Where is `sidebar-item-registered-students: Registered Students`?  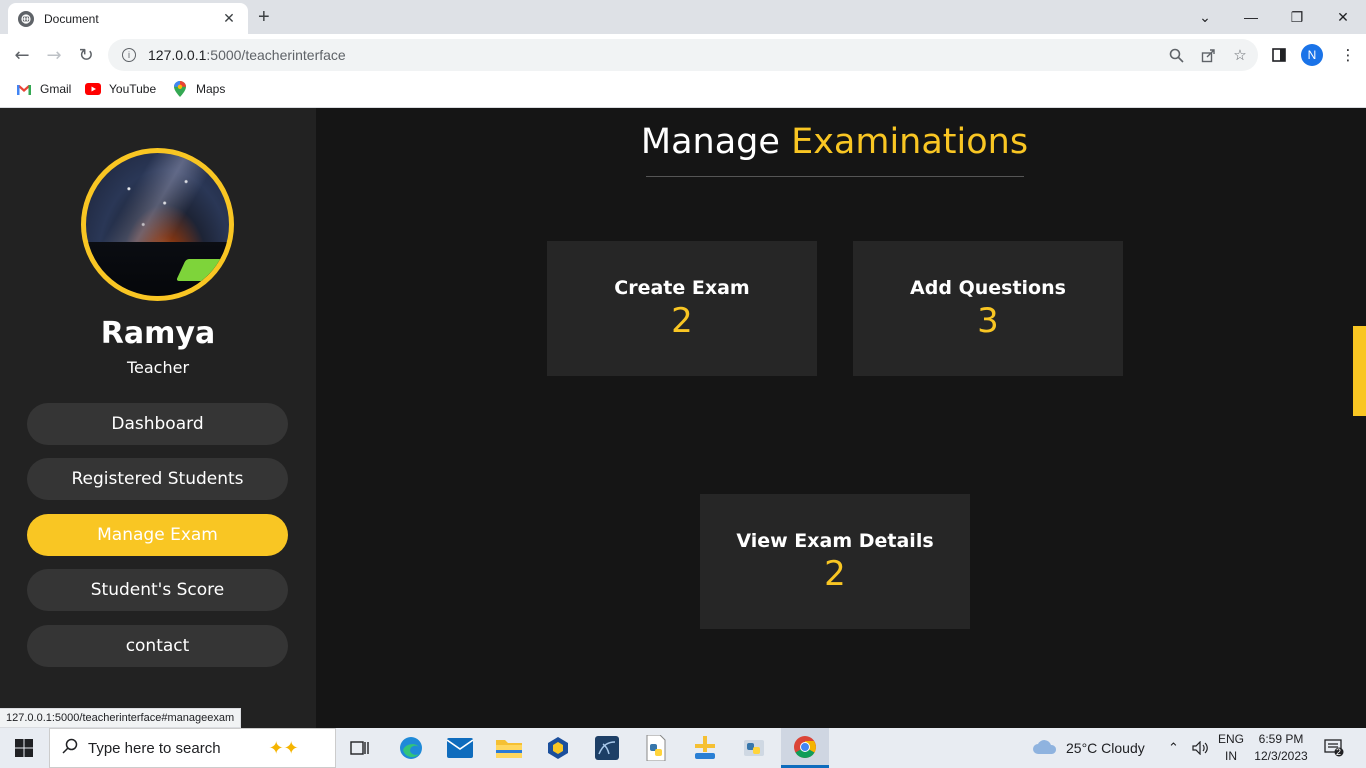 sidebar-item-registered-students: Registered Students is located at coordinates (157, 479).